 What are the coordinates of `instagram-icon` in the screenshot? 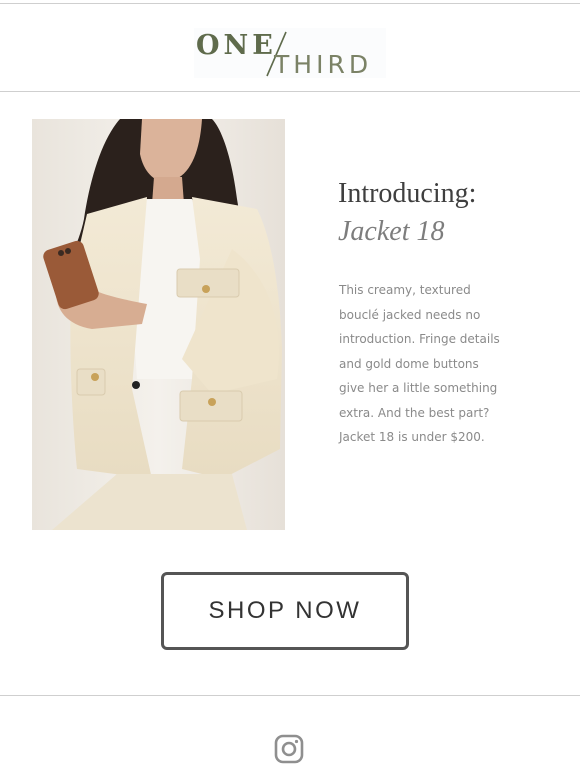 It's located at (289, 749).